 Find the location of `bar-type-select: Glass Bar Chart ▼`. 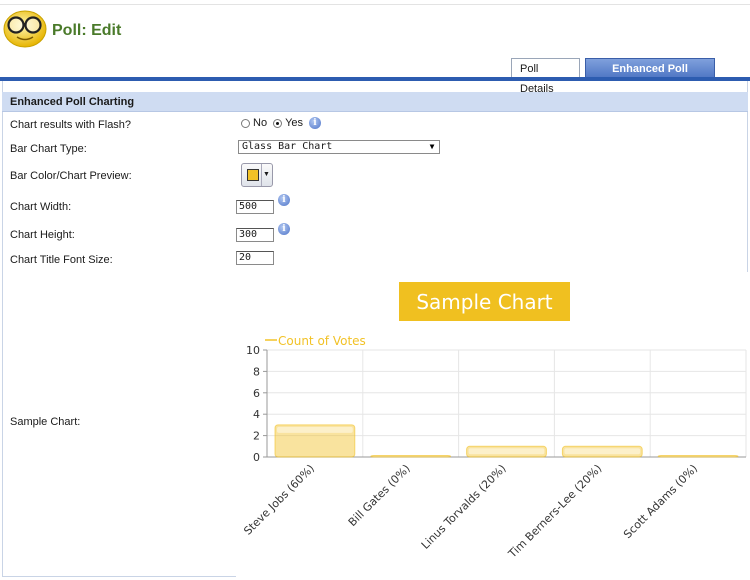

bar-type-select: Glass Bar Chart ▼ is located at coordinates (339, 147).